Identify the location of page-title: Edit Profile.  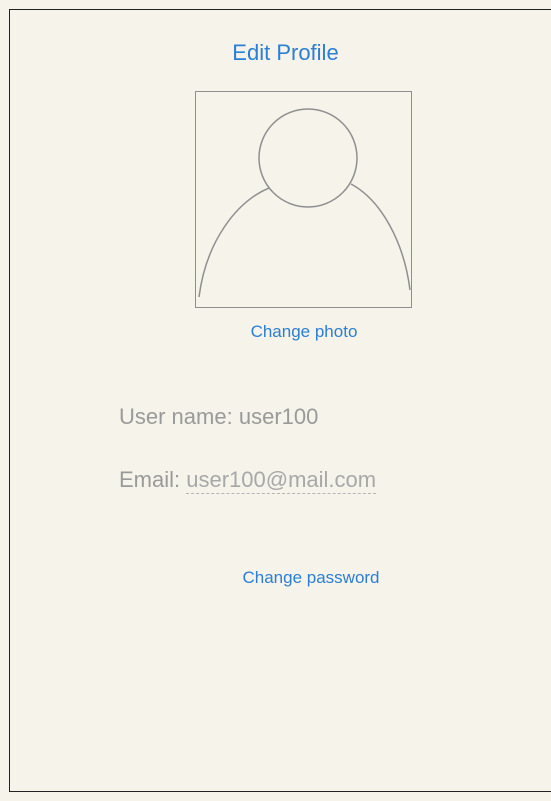
(285, 52).